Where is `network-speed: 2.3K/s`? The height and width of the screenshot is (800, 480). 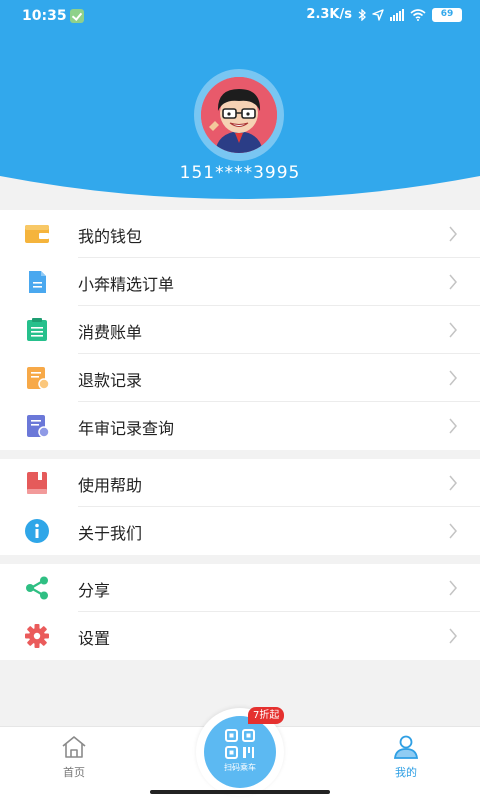 network-speed: 2.3K/s is located at coordinates (329, 14).